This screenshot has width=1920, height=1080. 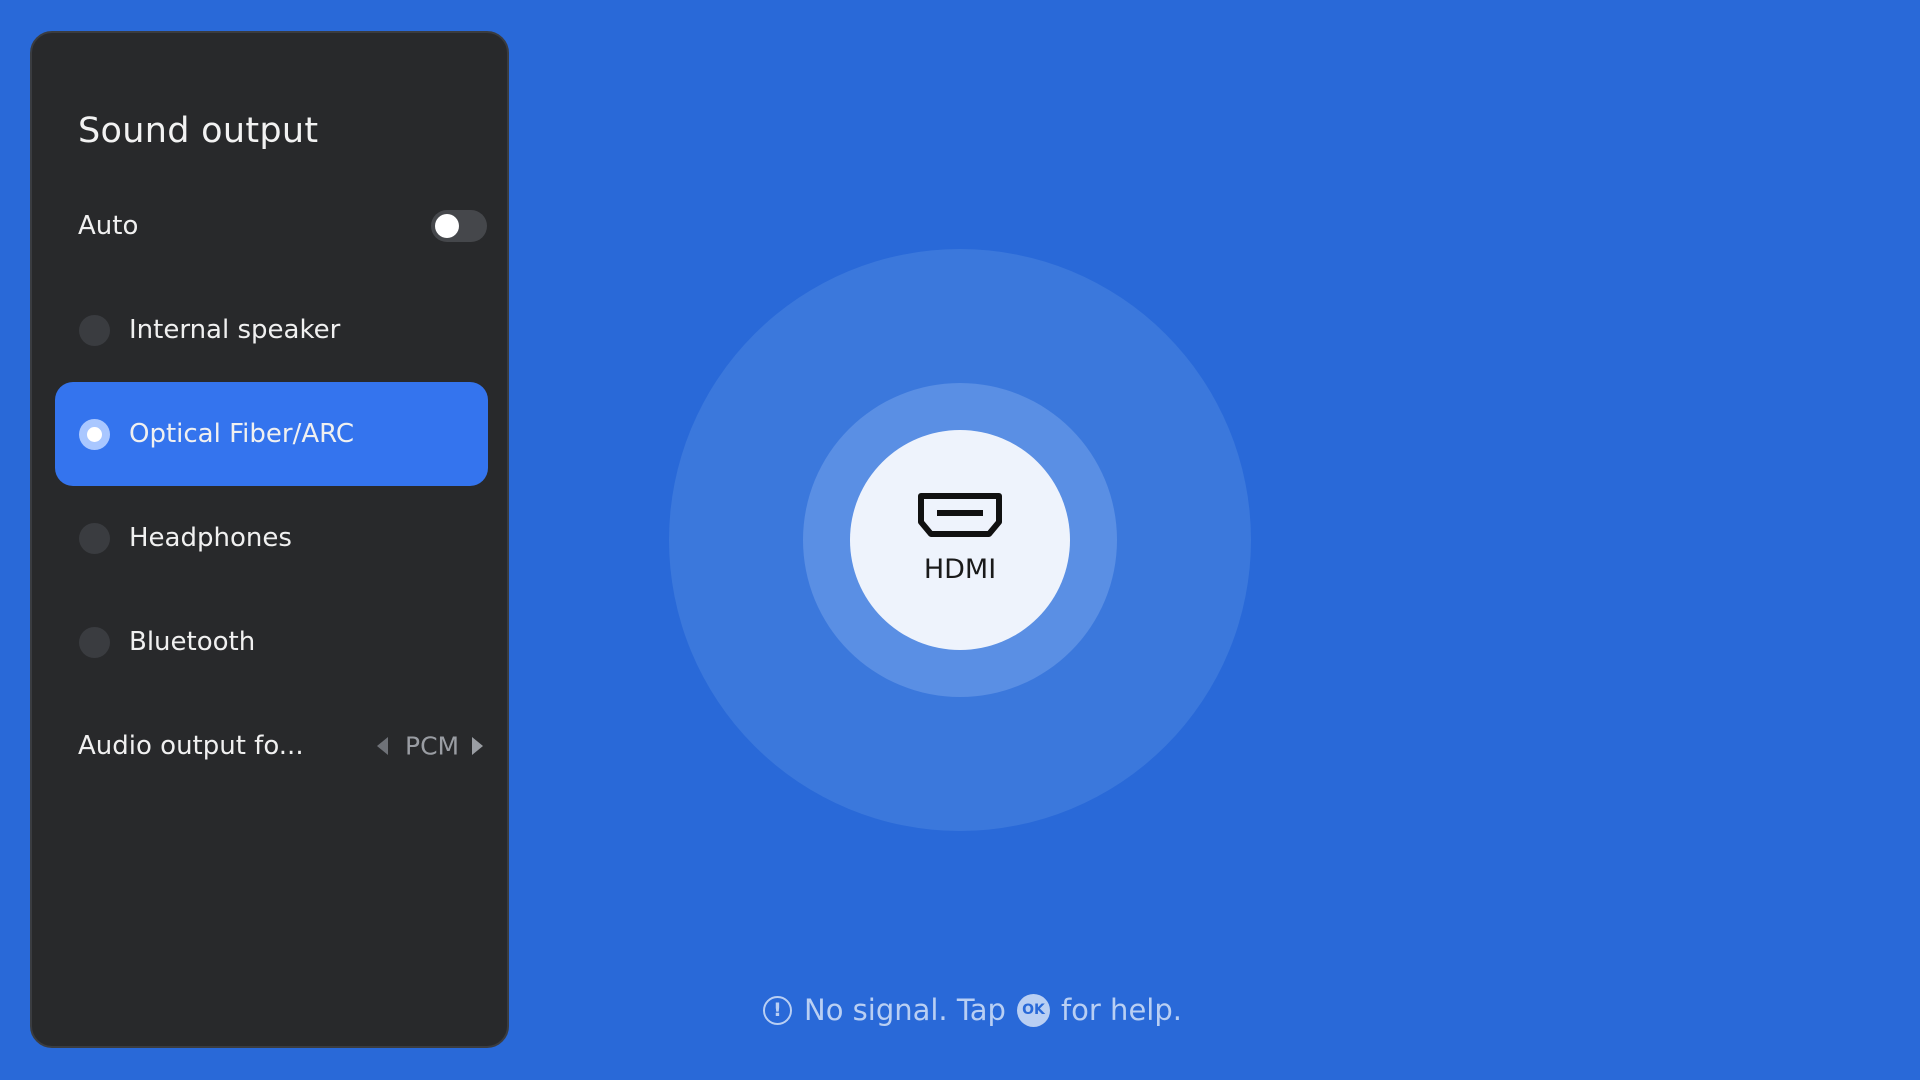 I want to click on output-option-internal-speaker: Internal speaker, so click(x=271, y=330).